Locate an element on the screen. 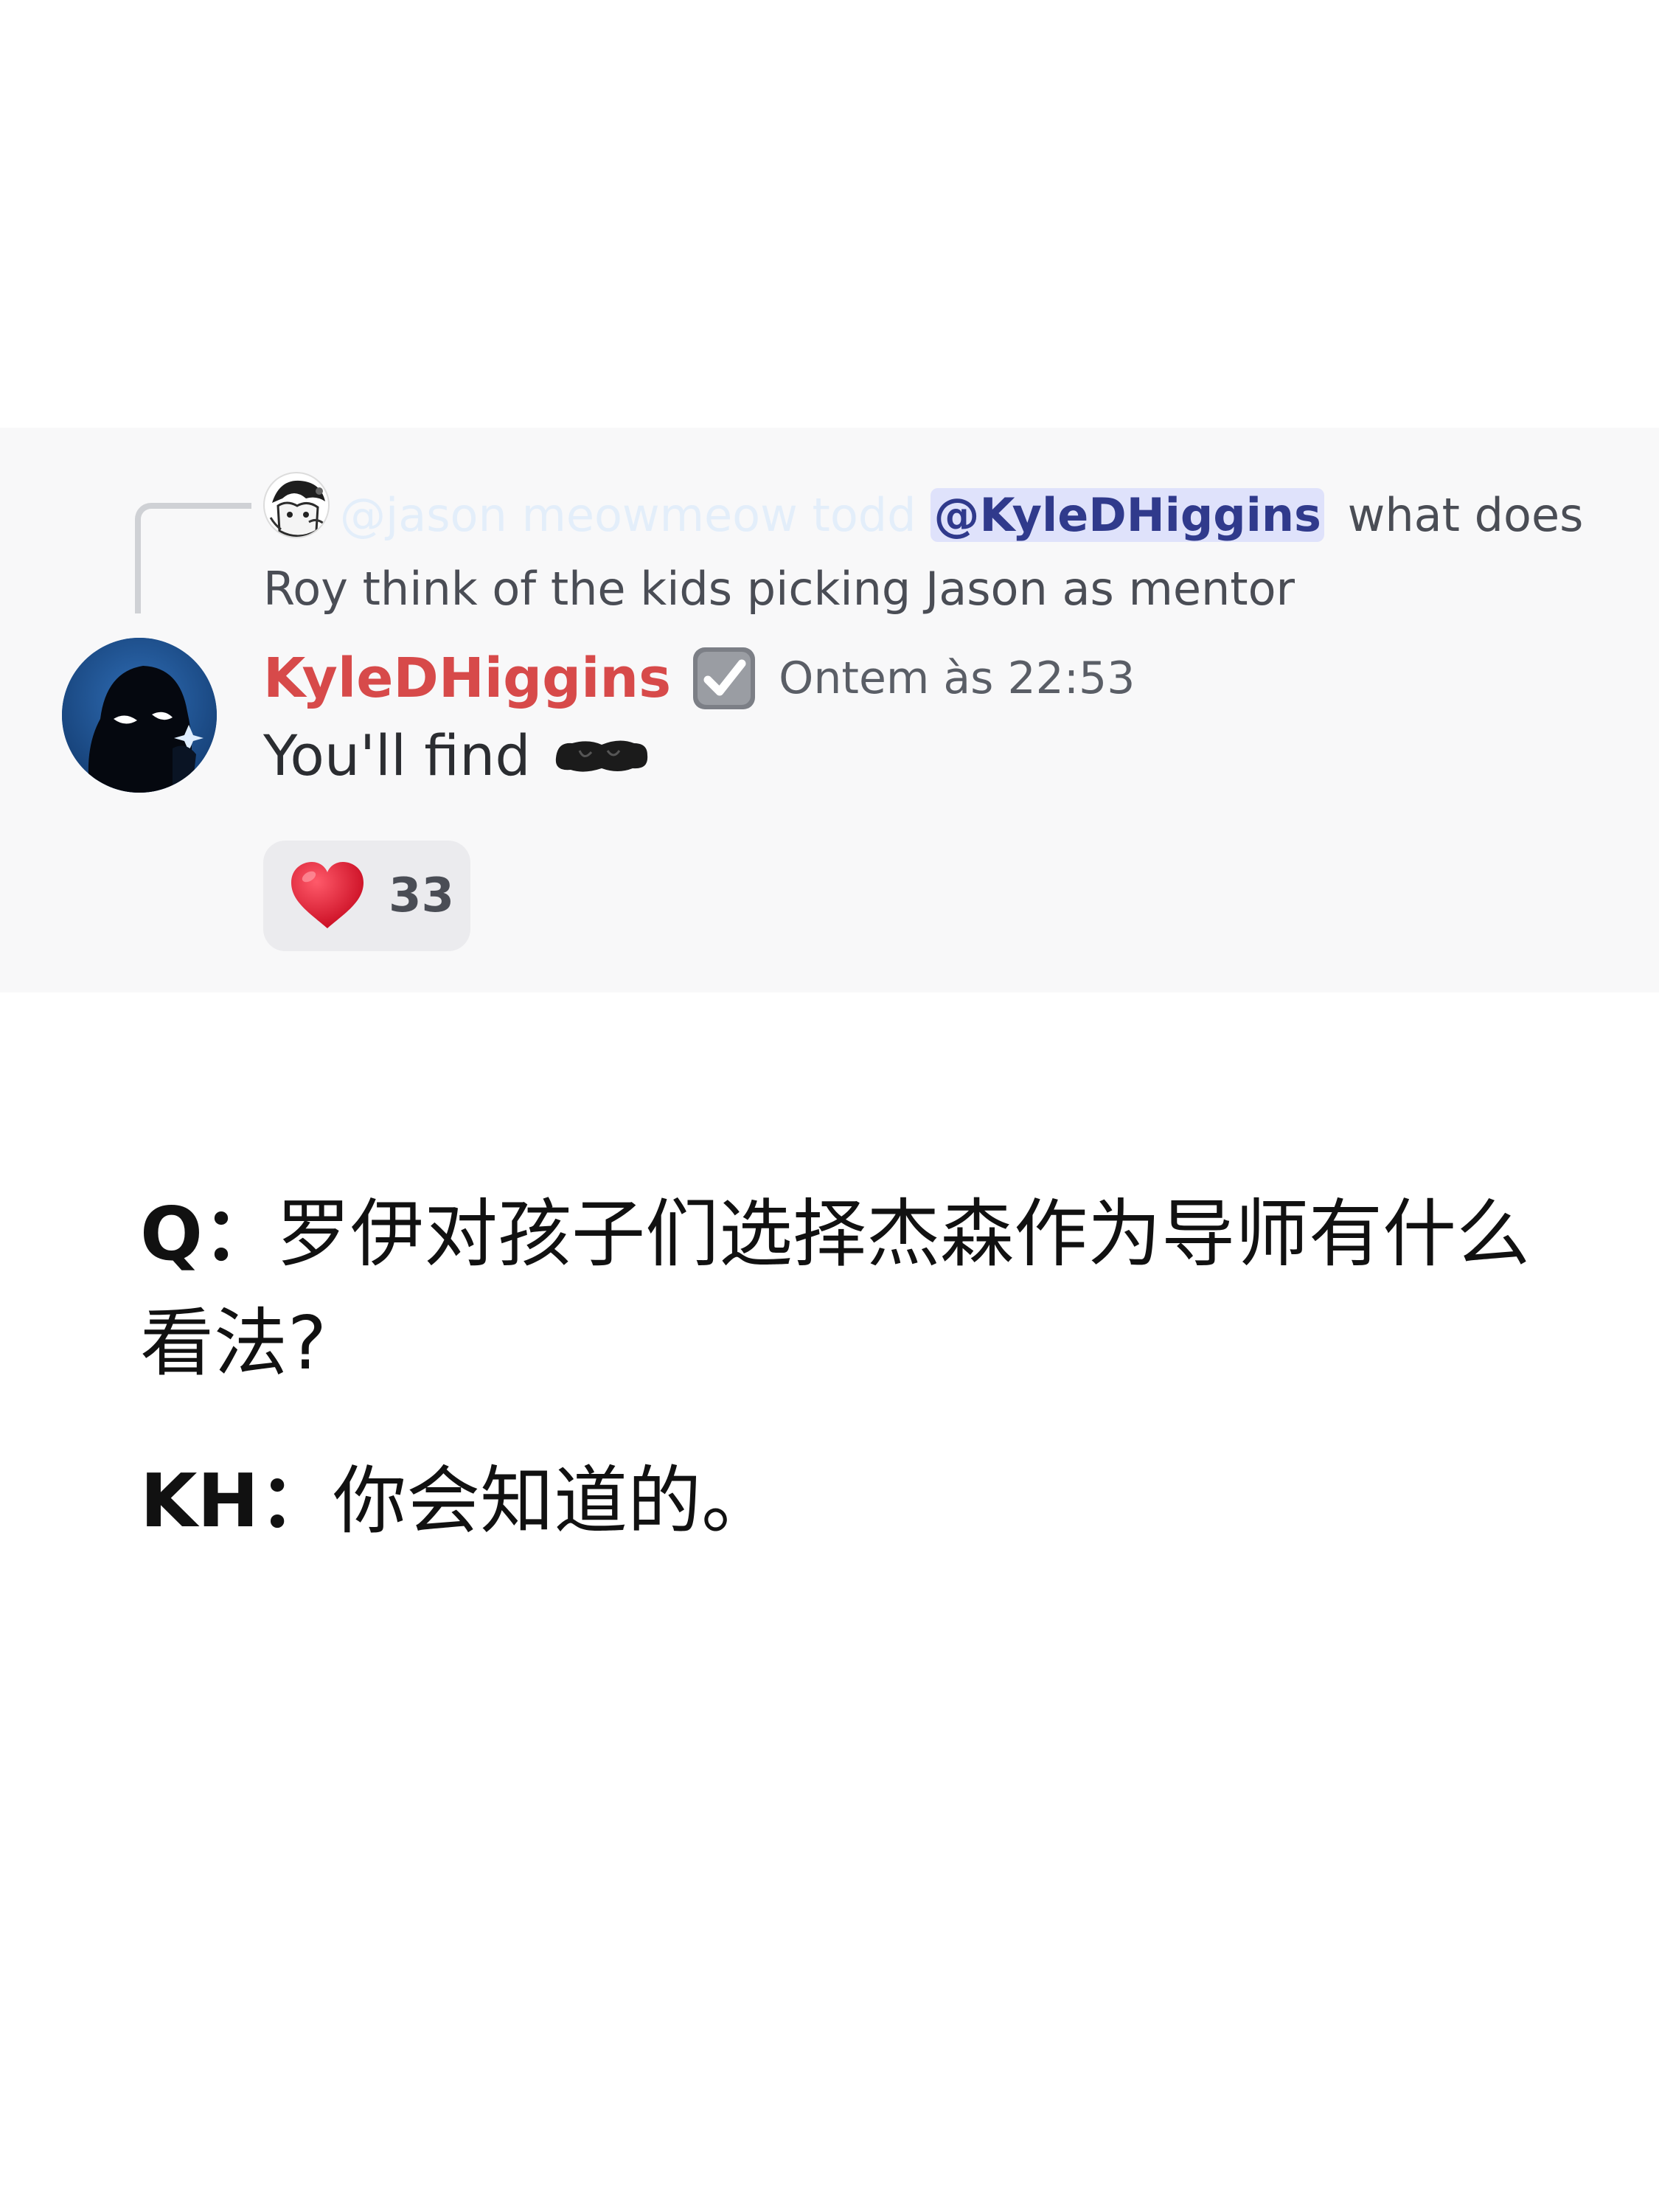 This screenshot has height=2212, width=1659. message-header: KyleDHiggins Ontem às 22:53 is located at coordinates (699, 678).